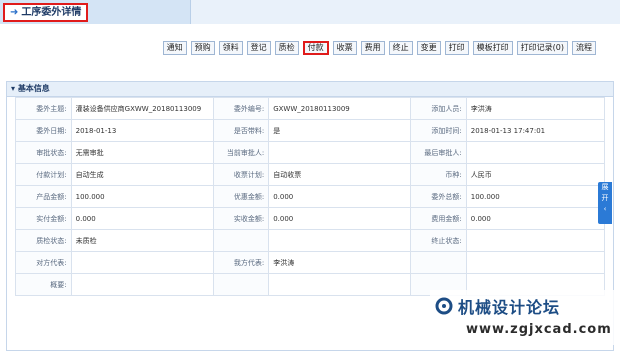 The image size is (620, 351). What do you see at coordinates (539, 329) in the screenshot?
I see `watermark-url: www.zgjxcad.com` at bounding box center [539, 329].